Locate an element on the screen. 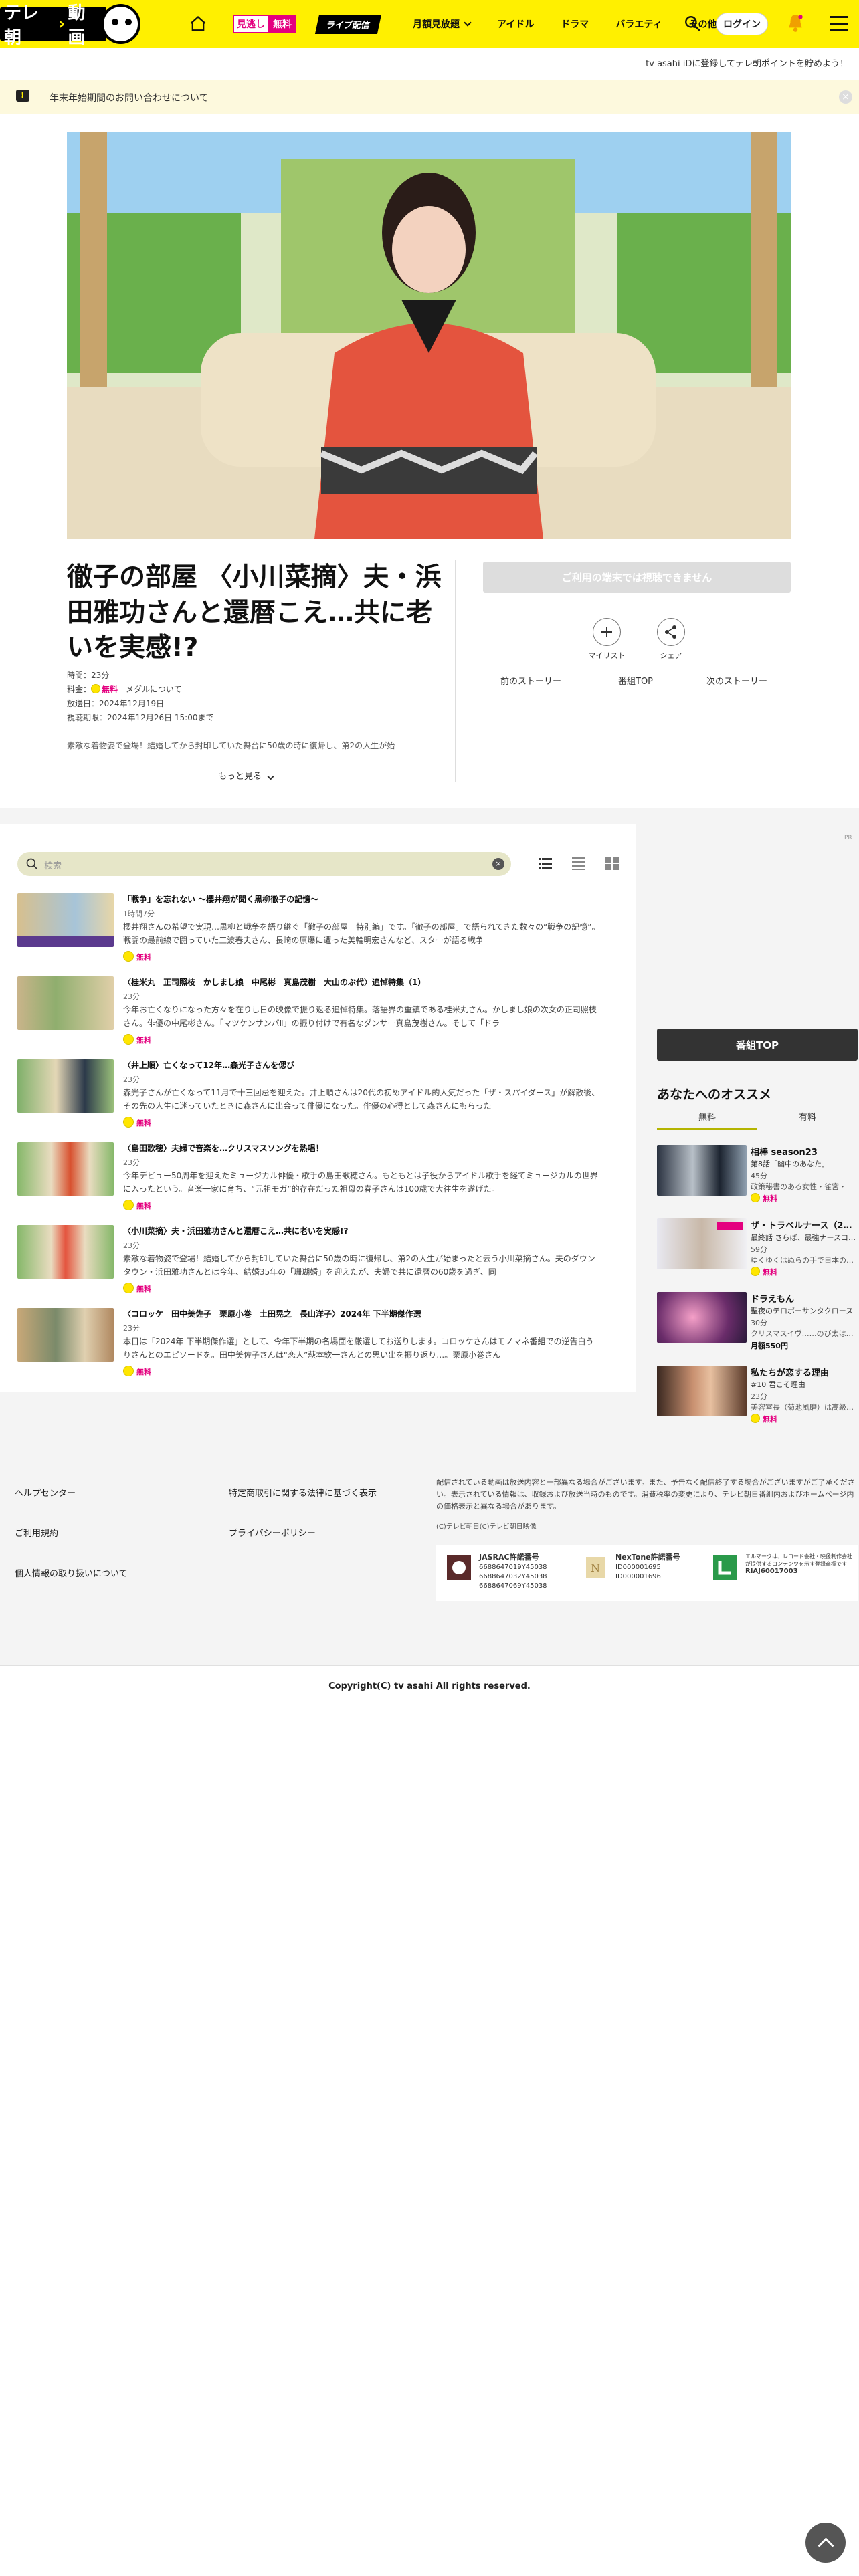 This screenshot has width=859, height=2576. site-logo: テレ朝 › 動画 is located at coordinates (70, 25).